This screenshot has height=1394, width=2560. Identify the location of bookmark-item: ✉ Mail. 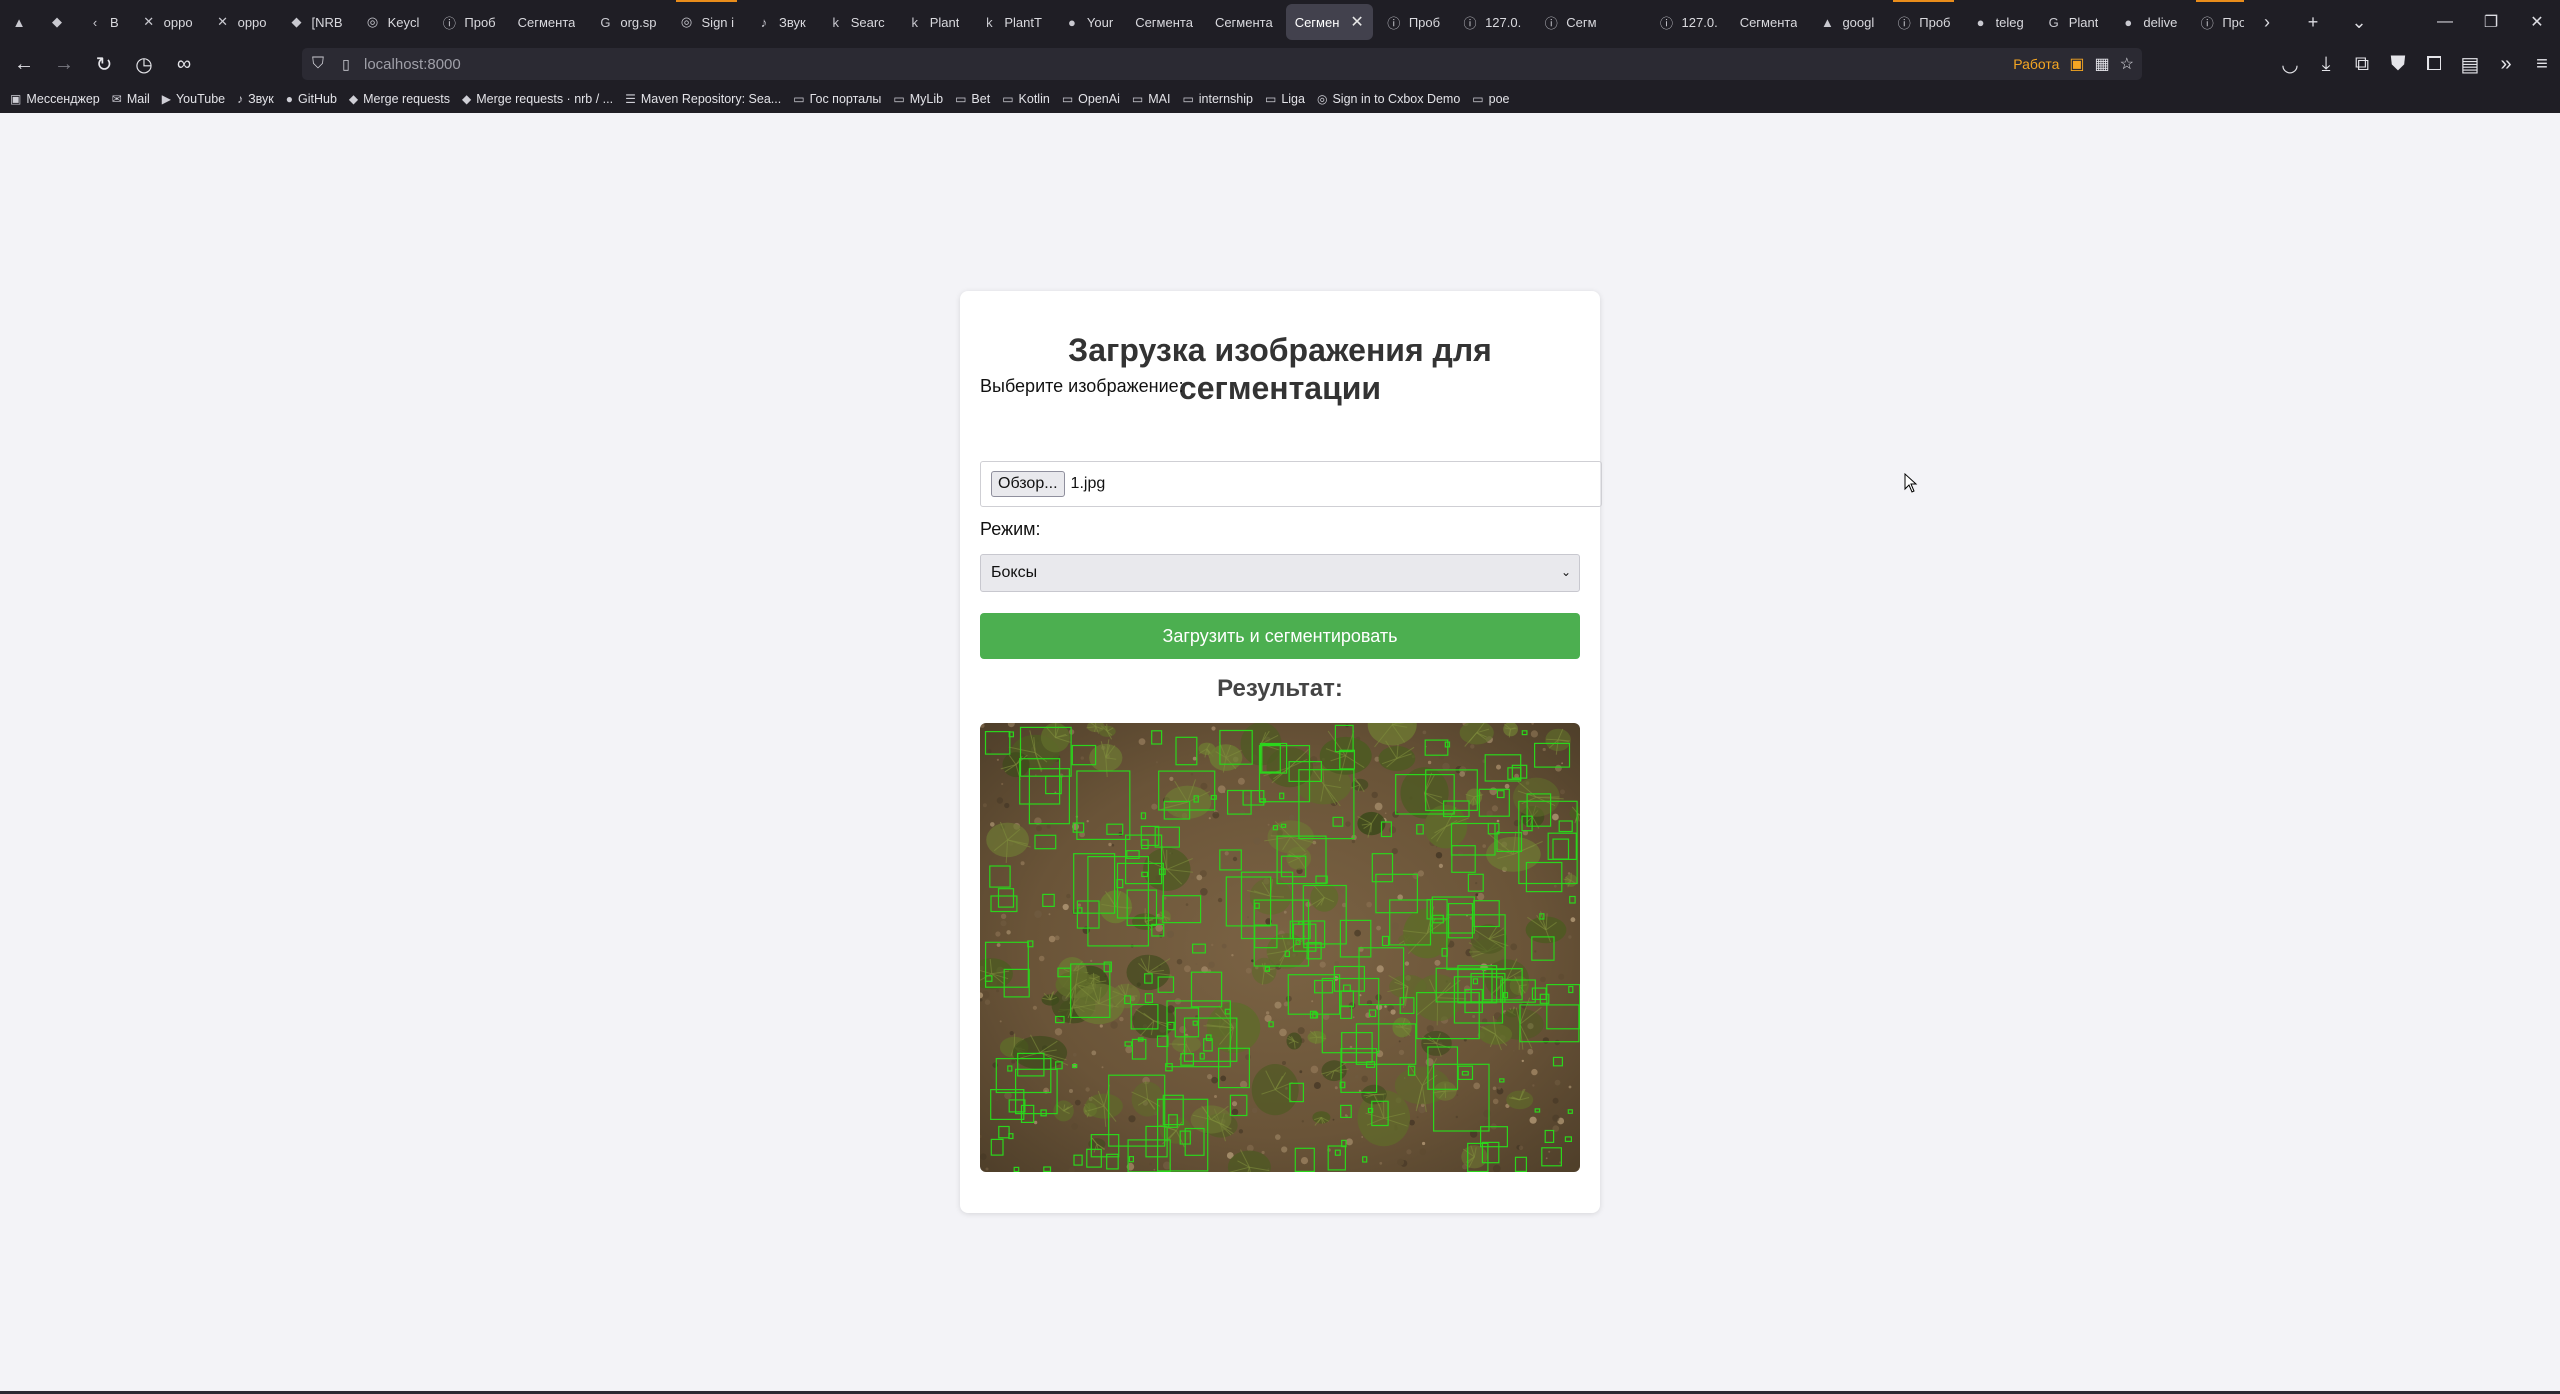
(131, 99).